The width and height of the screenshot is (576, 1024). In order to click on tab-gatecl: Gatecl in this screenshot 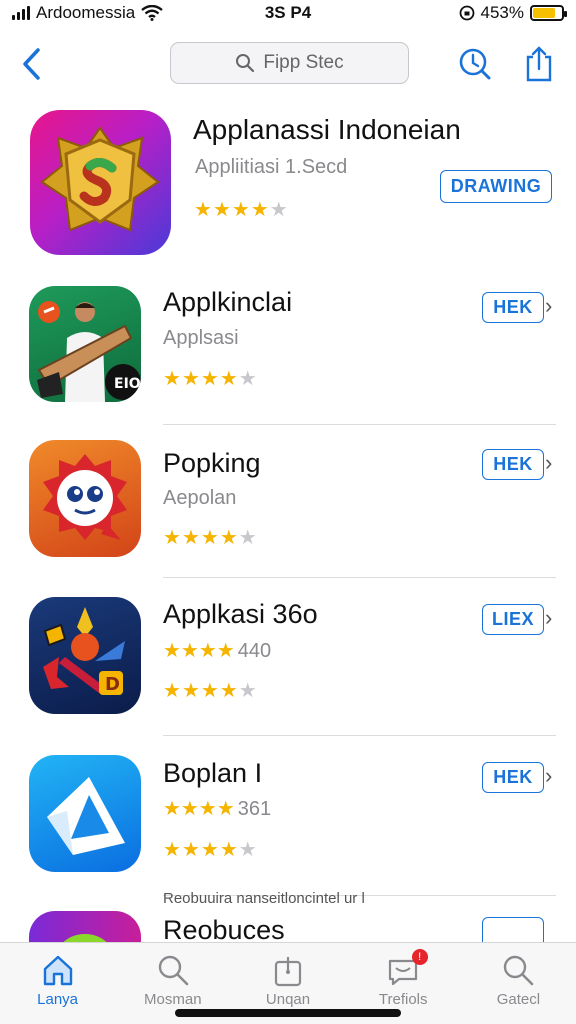, I will do `click(518, 983)`.